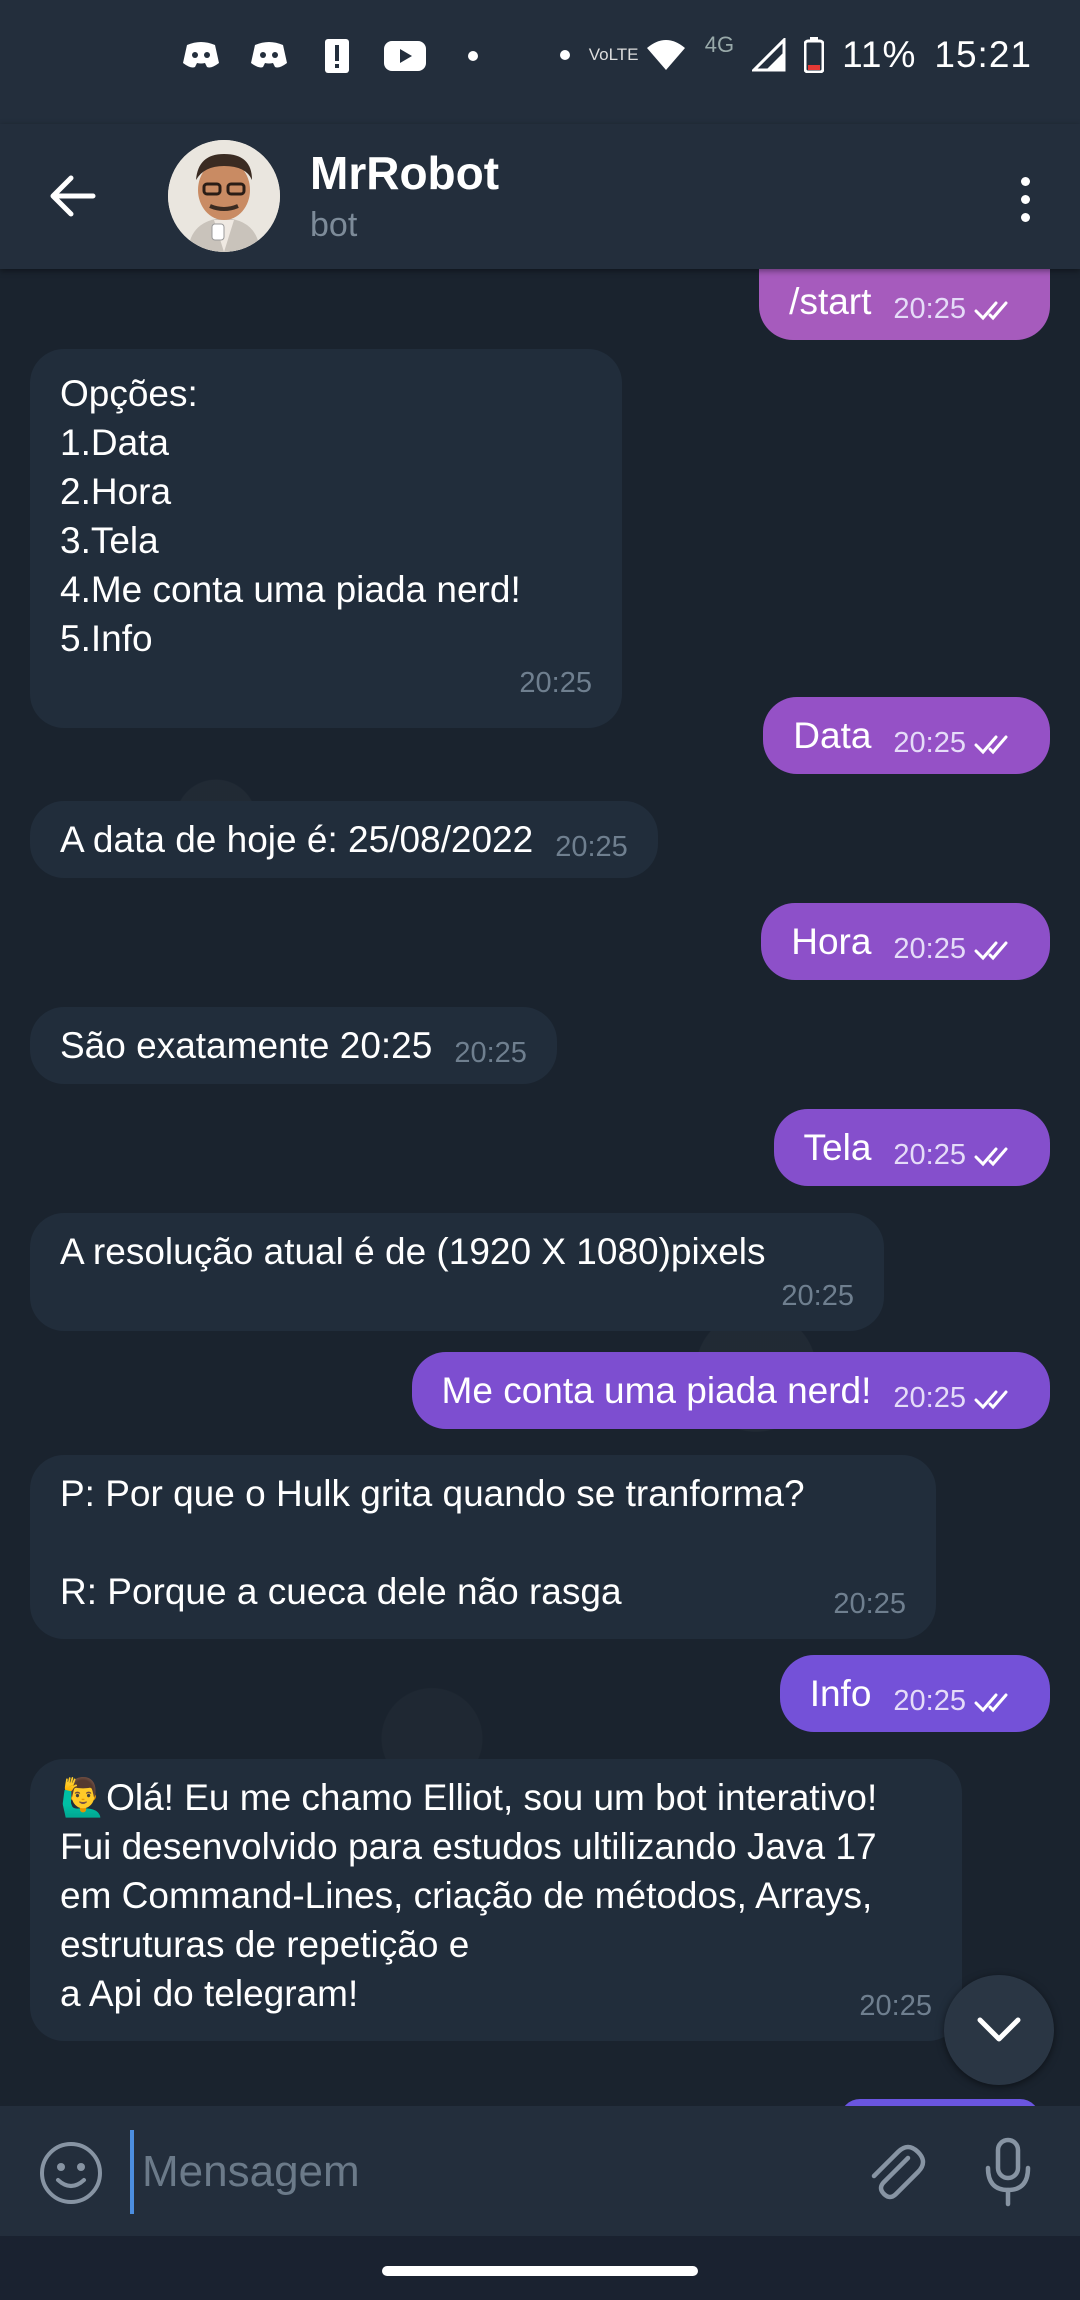 Image resolution: width=1080 pixels, height=2300 pixels. Describe the element at coordinates (831, 941) in the screenshot. I see `message-text: Hora` at that location.